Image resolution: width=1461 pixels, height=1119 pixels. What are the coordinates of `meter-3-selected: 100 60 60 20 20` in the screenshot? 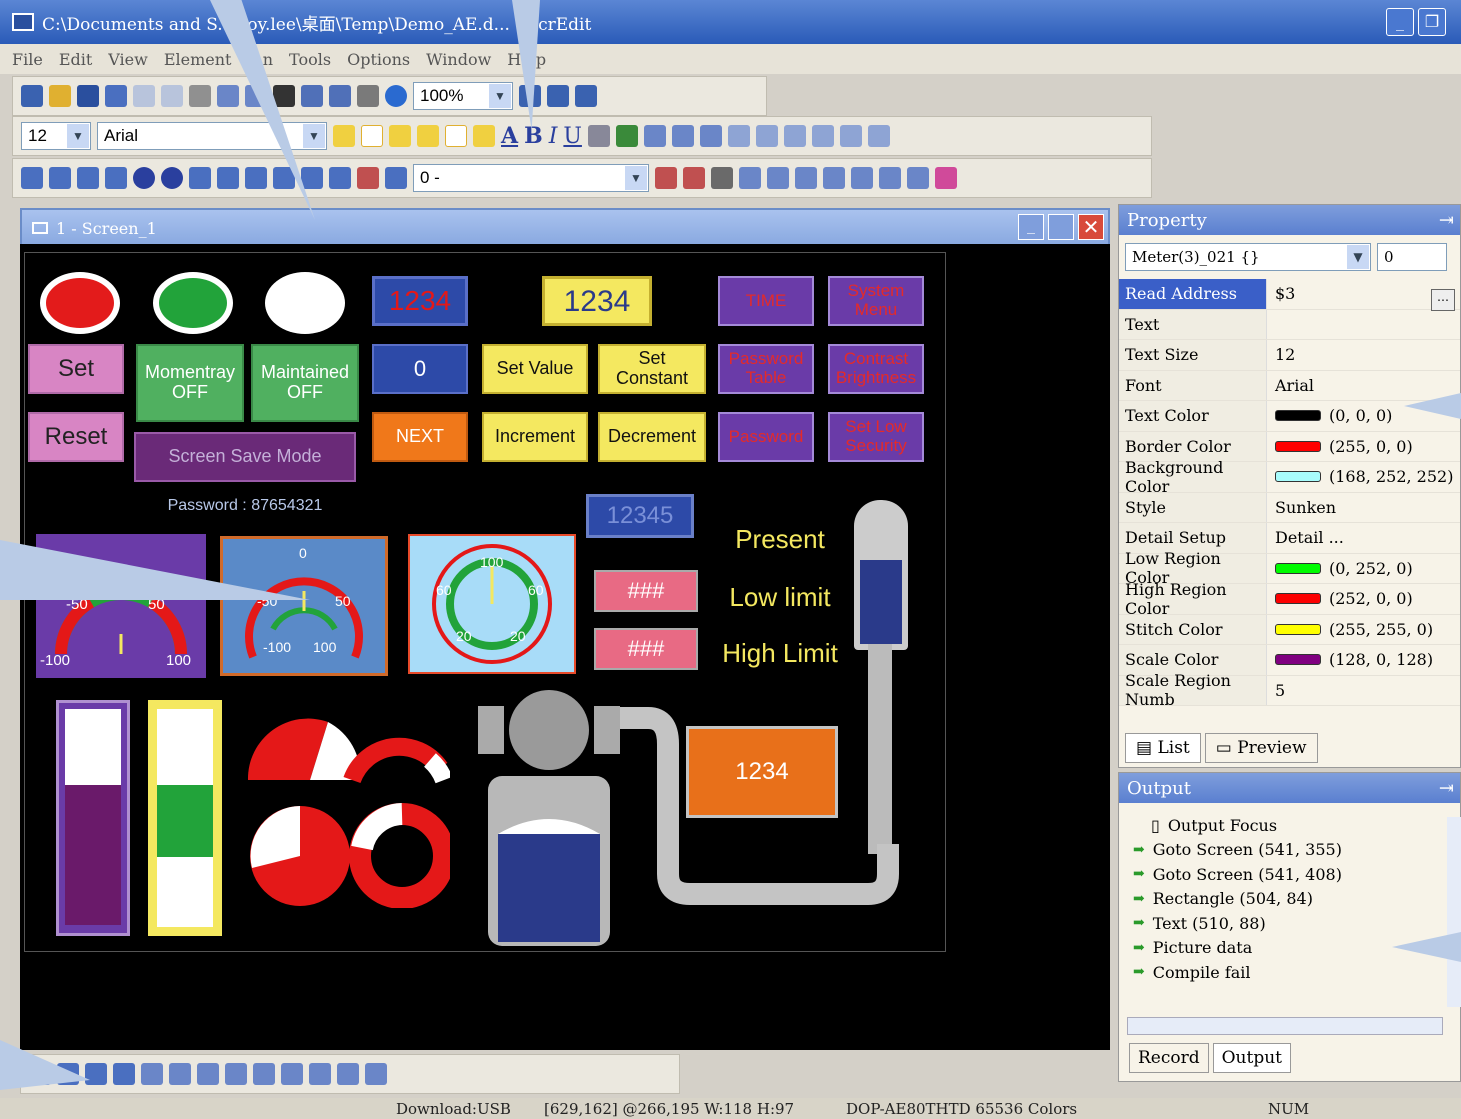 It's located at (492, 604).